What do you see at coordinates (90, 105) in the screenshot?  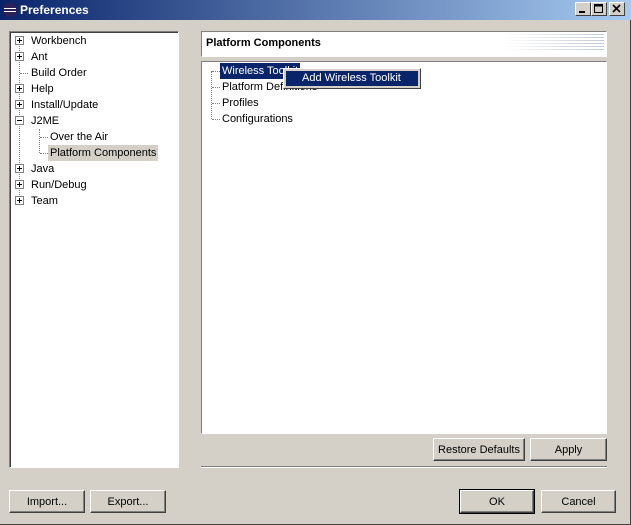 I see `tree-item-install-update: Install/Update` at bounding box center [90, 105].